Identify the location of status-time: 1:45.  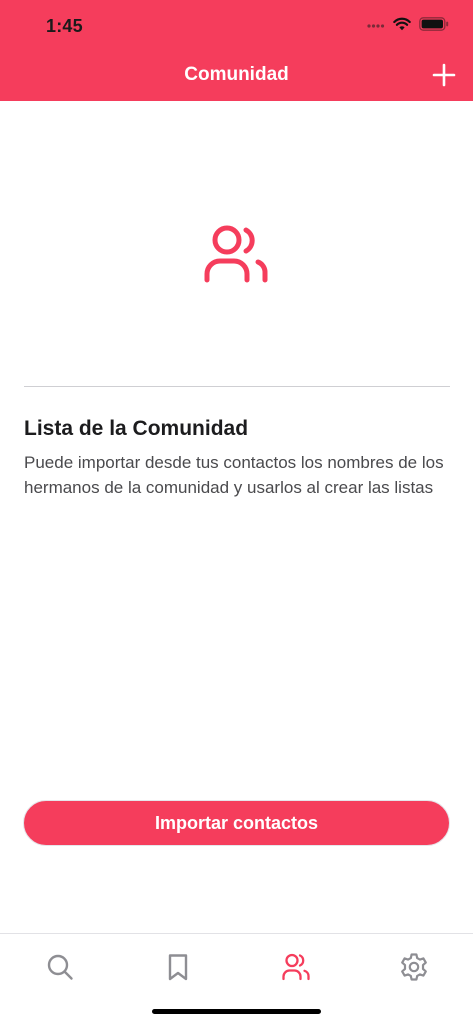
(64, 26).